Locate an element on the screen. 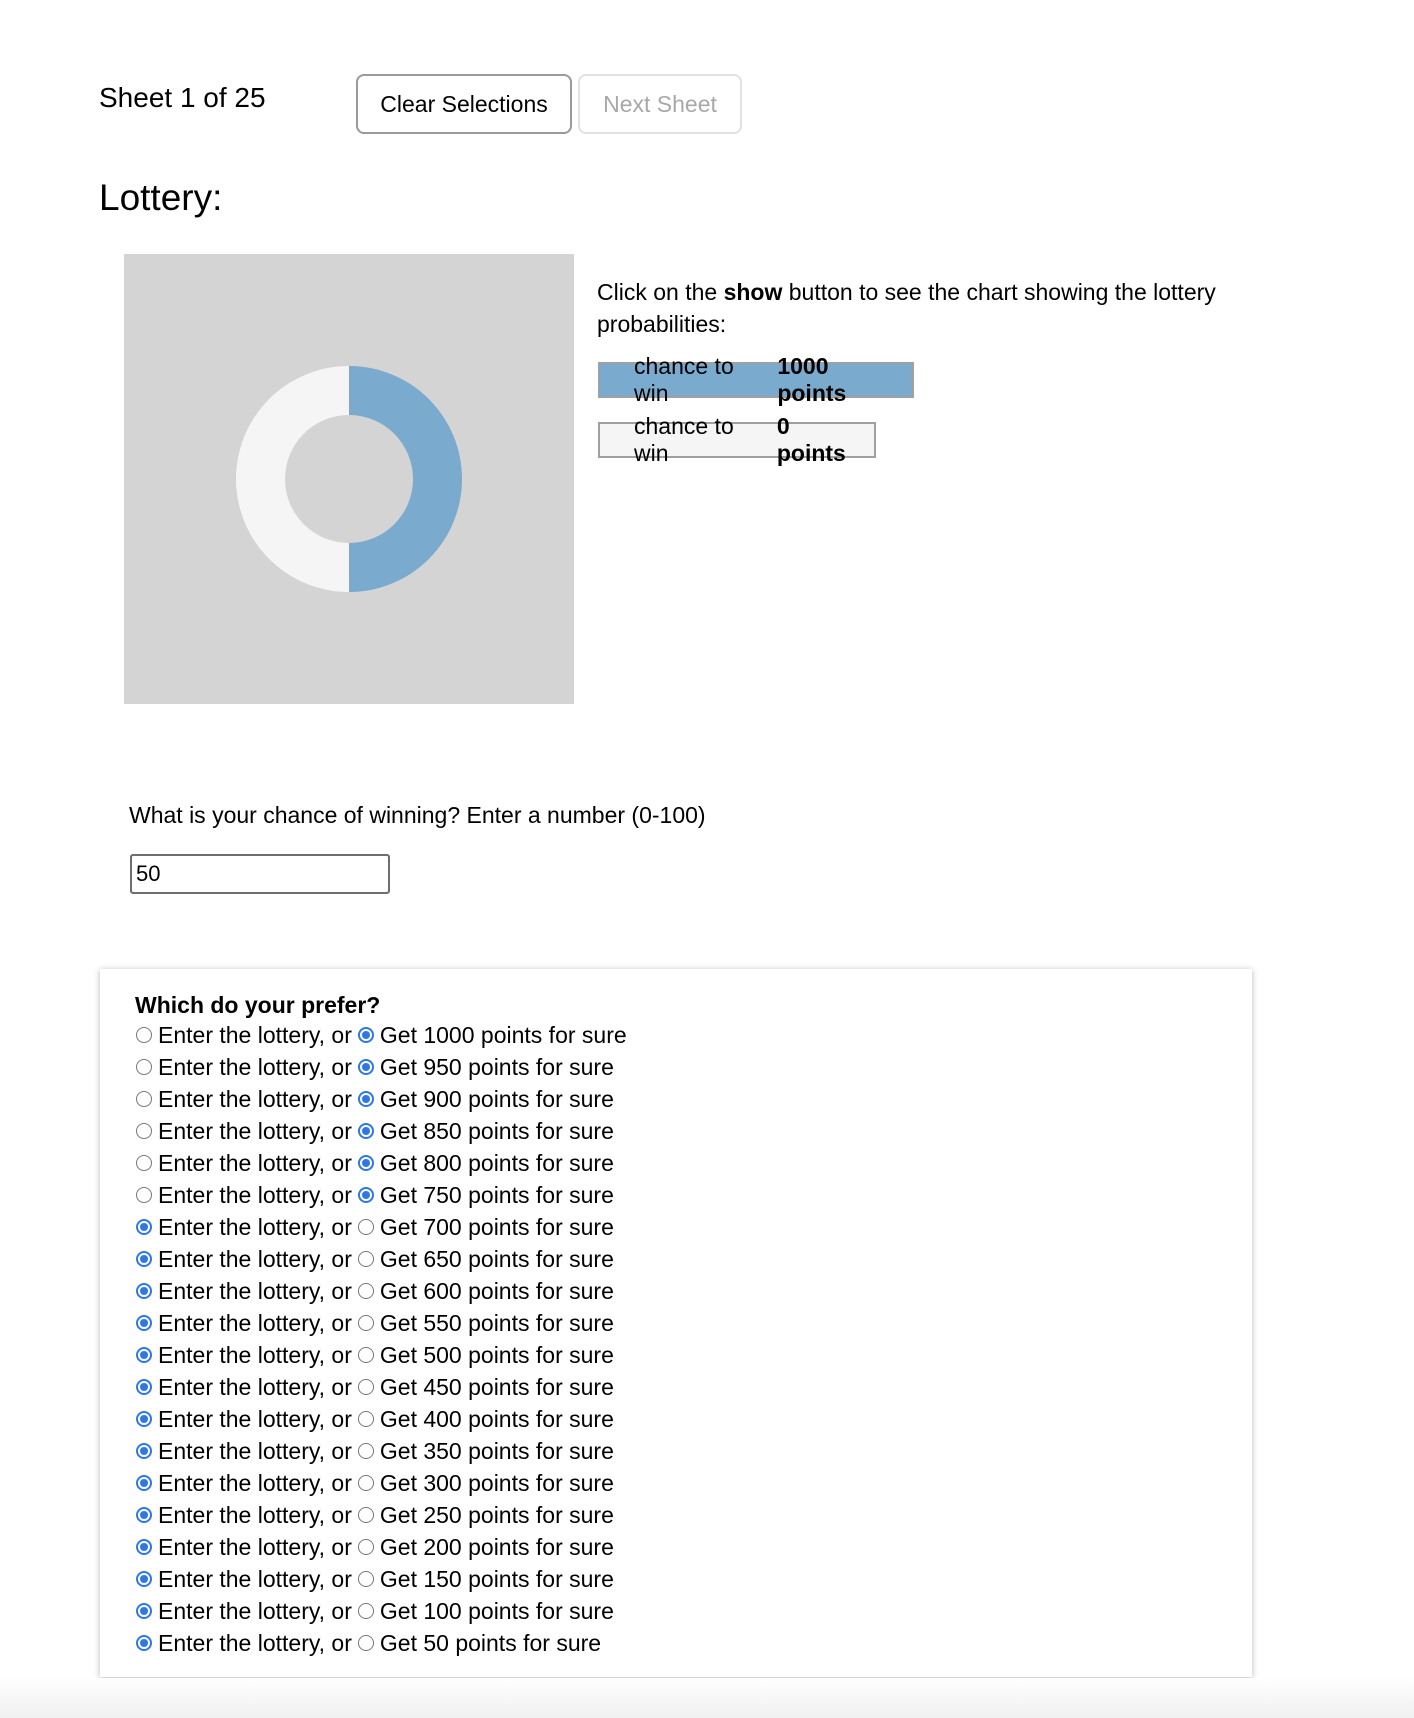 The width and height of the screenshot is (1414, 1718). sheet-counter: Sheet 1 of 25 is located at coordinates (182, 97).